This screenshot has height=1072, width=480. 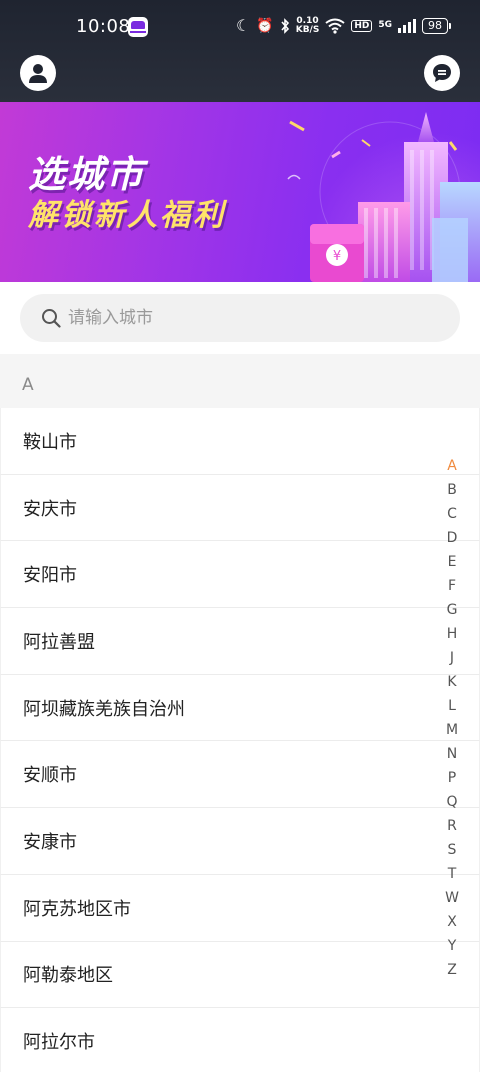 I want to click on battery-icon: 98, so click(x=436, y=25).